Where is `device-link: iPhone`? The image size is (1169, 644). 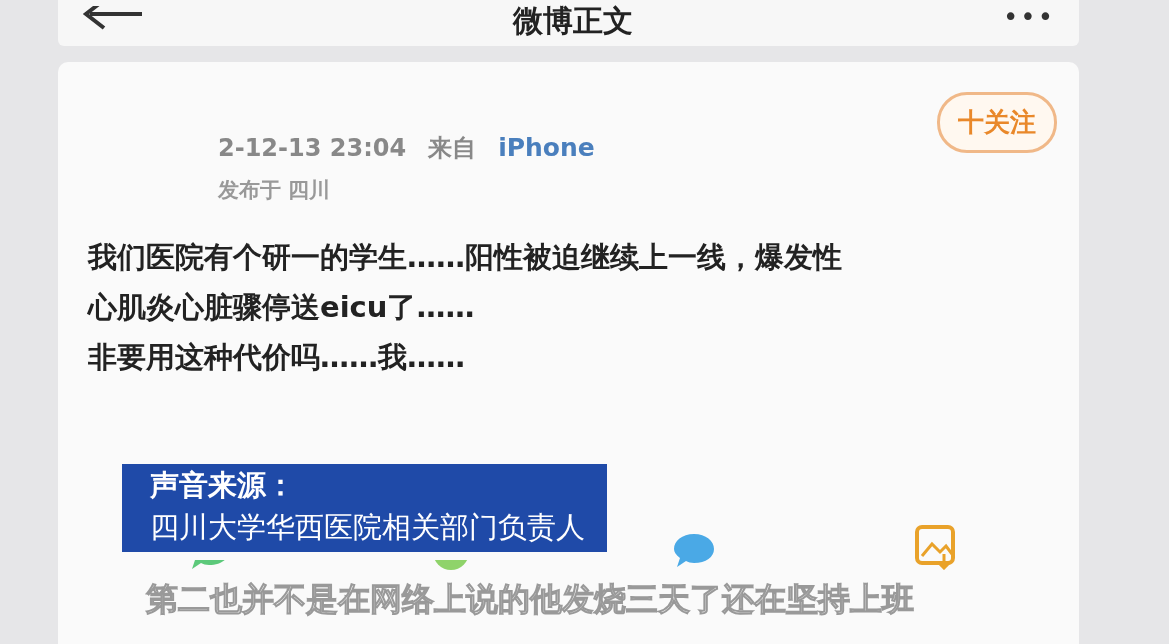 device-link: iPhone is located at coordinates (546, 147).